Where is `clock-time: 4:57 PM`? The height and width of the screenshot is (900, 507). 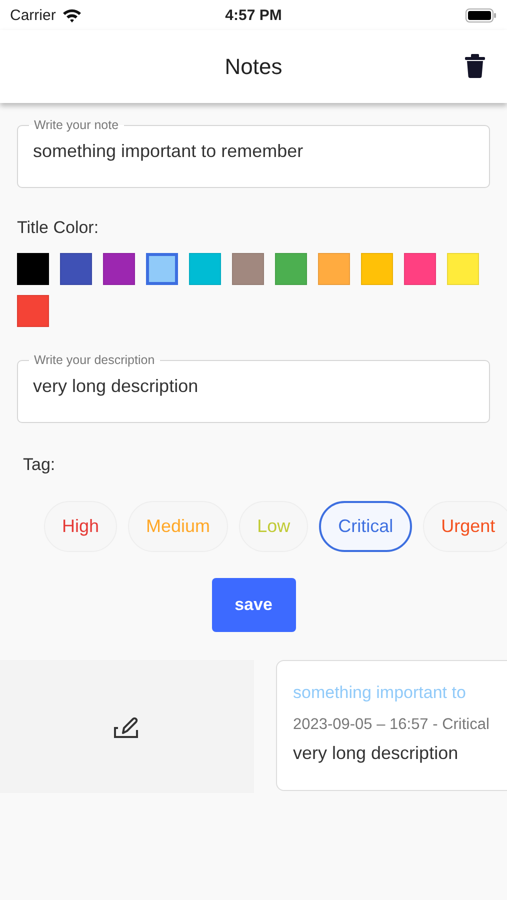 clock-time: 4:57 PM is located at coordinates (253, 15).